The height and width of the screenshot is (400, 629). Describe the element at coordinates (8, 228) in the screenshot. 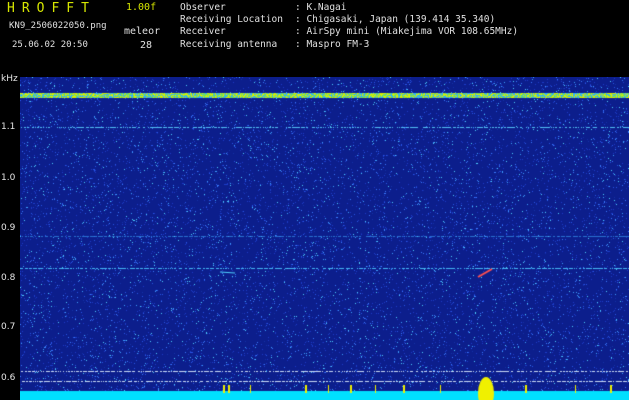

I see `y-tick-label: 0.9` at that location.